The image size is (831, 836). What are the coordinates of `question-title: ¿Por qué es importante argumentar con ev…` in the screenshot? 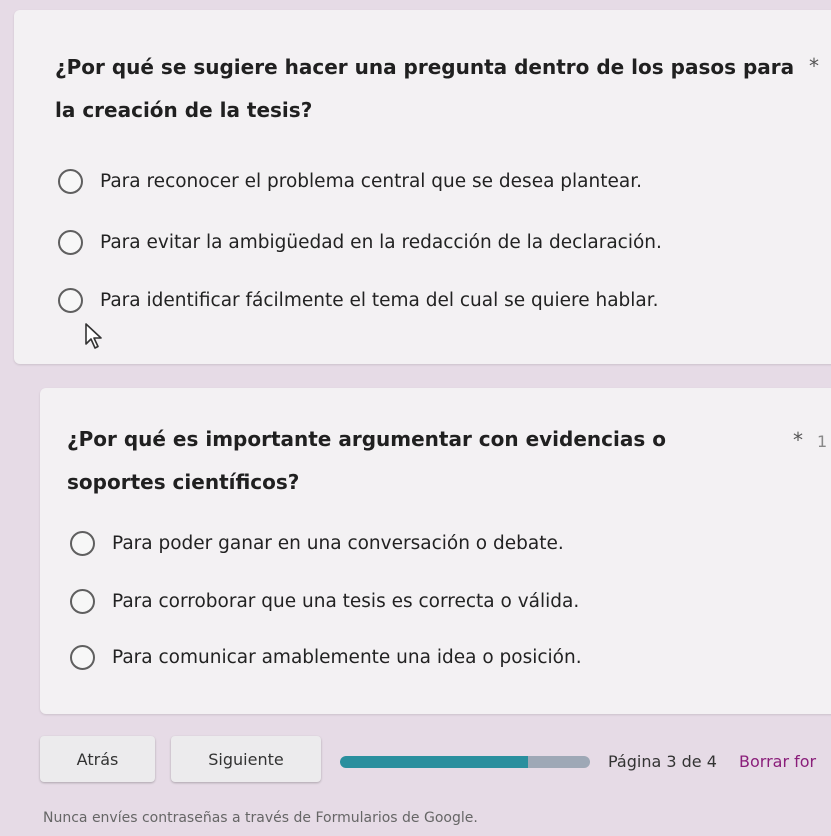 It's located at (366, 460).